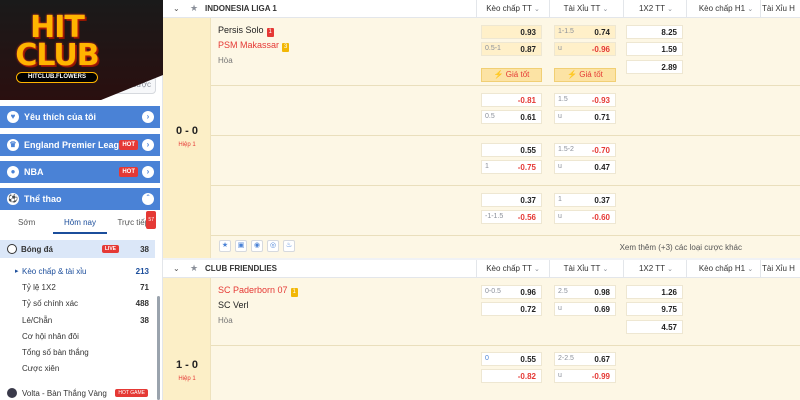 The image size is (800, 400). Describe the element at coordinates (54, 271) in the screenshot. I see `market-label: Kèo chấp & tài xỉu` at that location.